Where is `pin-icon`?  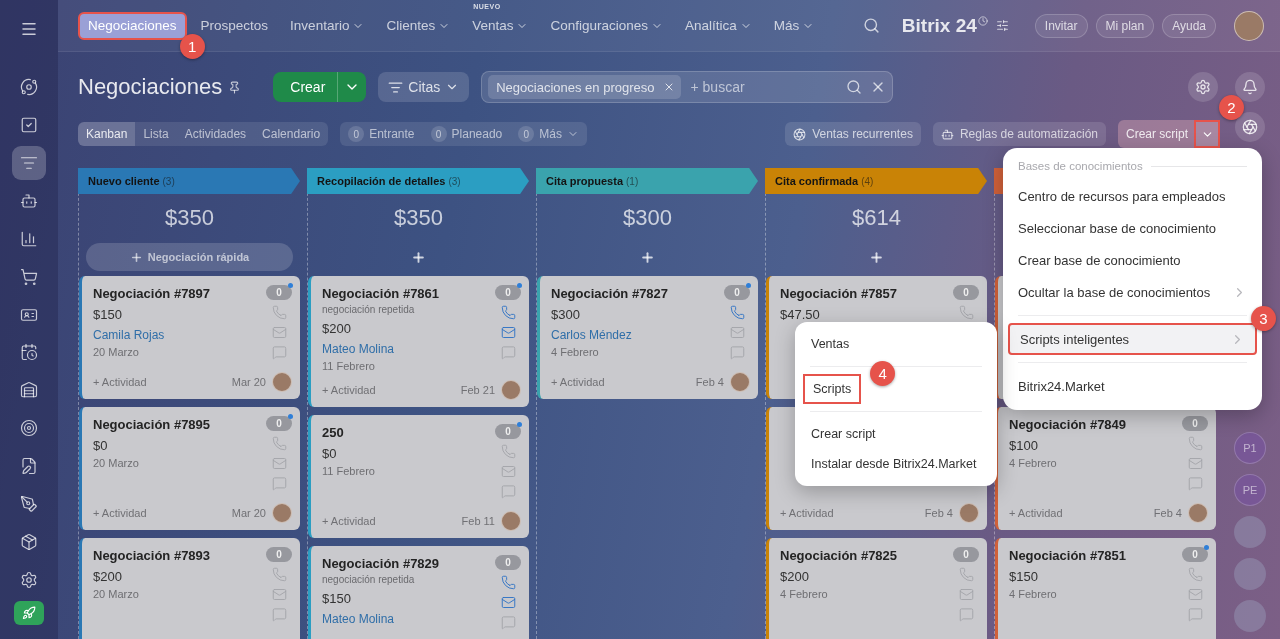 pin-icon is located at coordinates (235, 87).